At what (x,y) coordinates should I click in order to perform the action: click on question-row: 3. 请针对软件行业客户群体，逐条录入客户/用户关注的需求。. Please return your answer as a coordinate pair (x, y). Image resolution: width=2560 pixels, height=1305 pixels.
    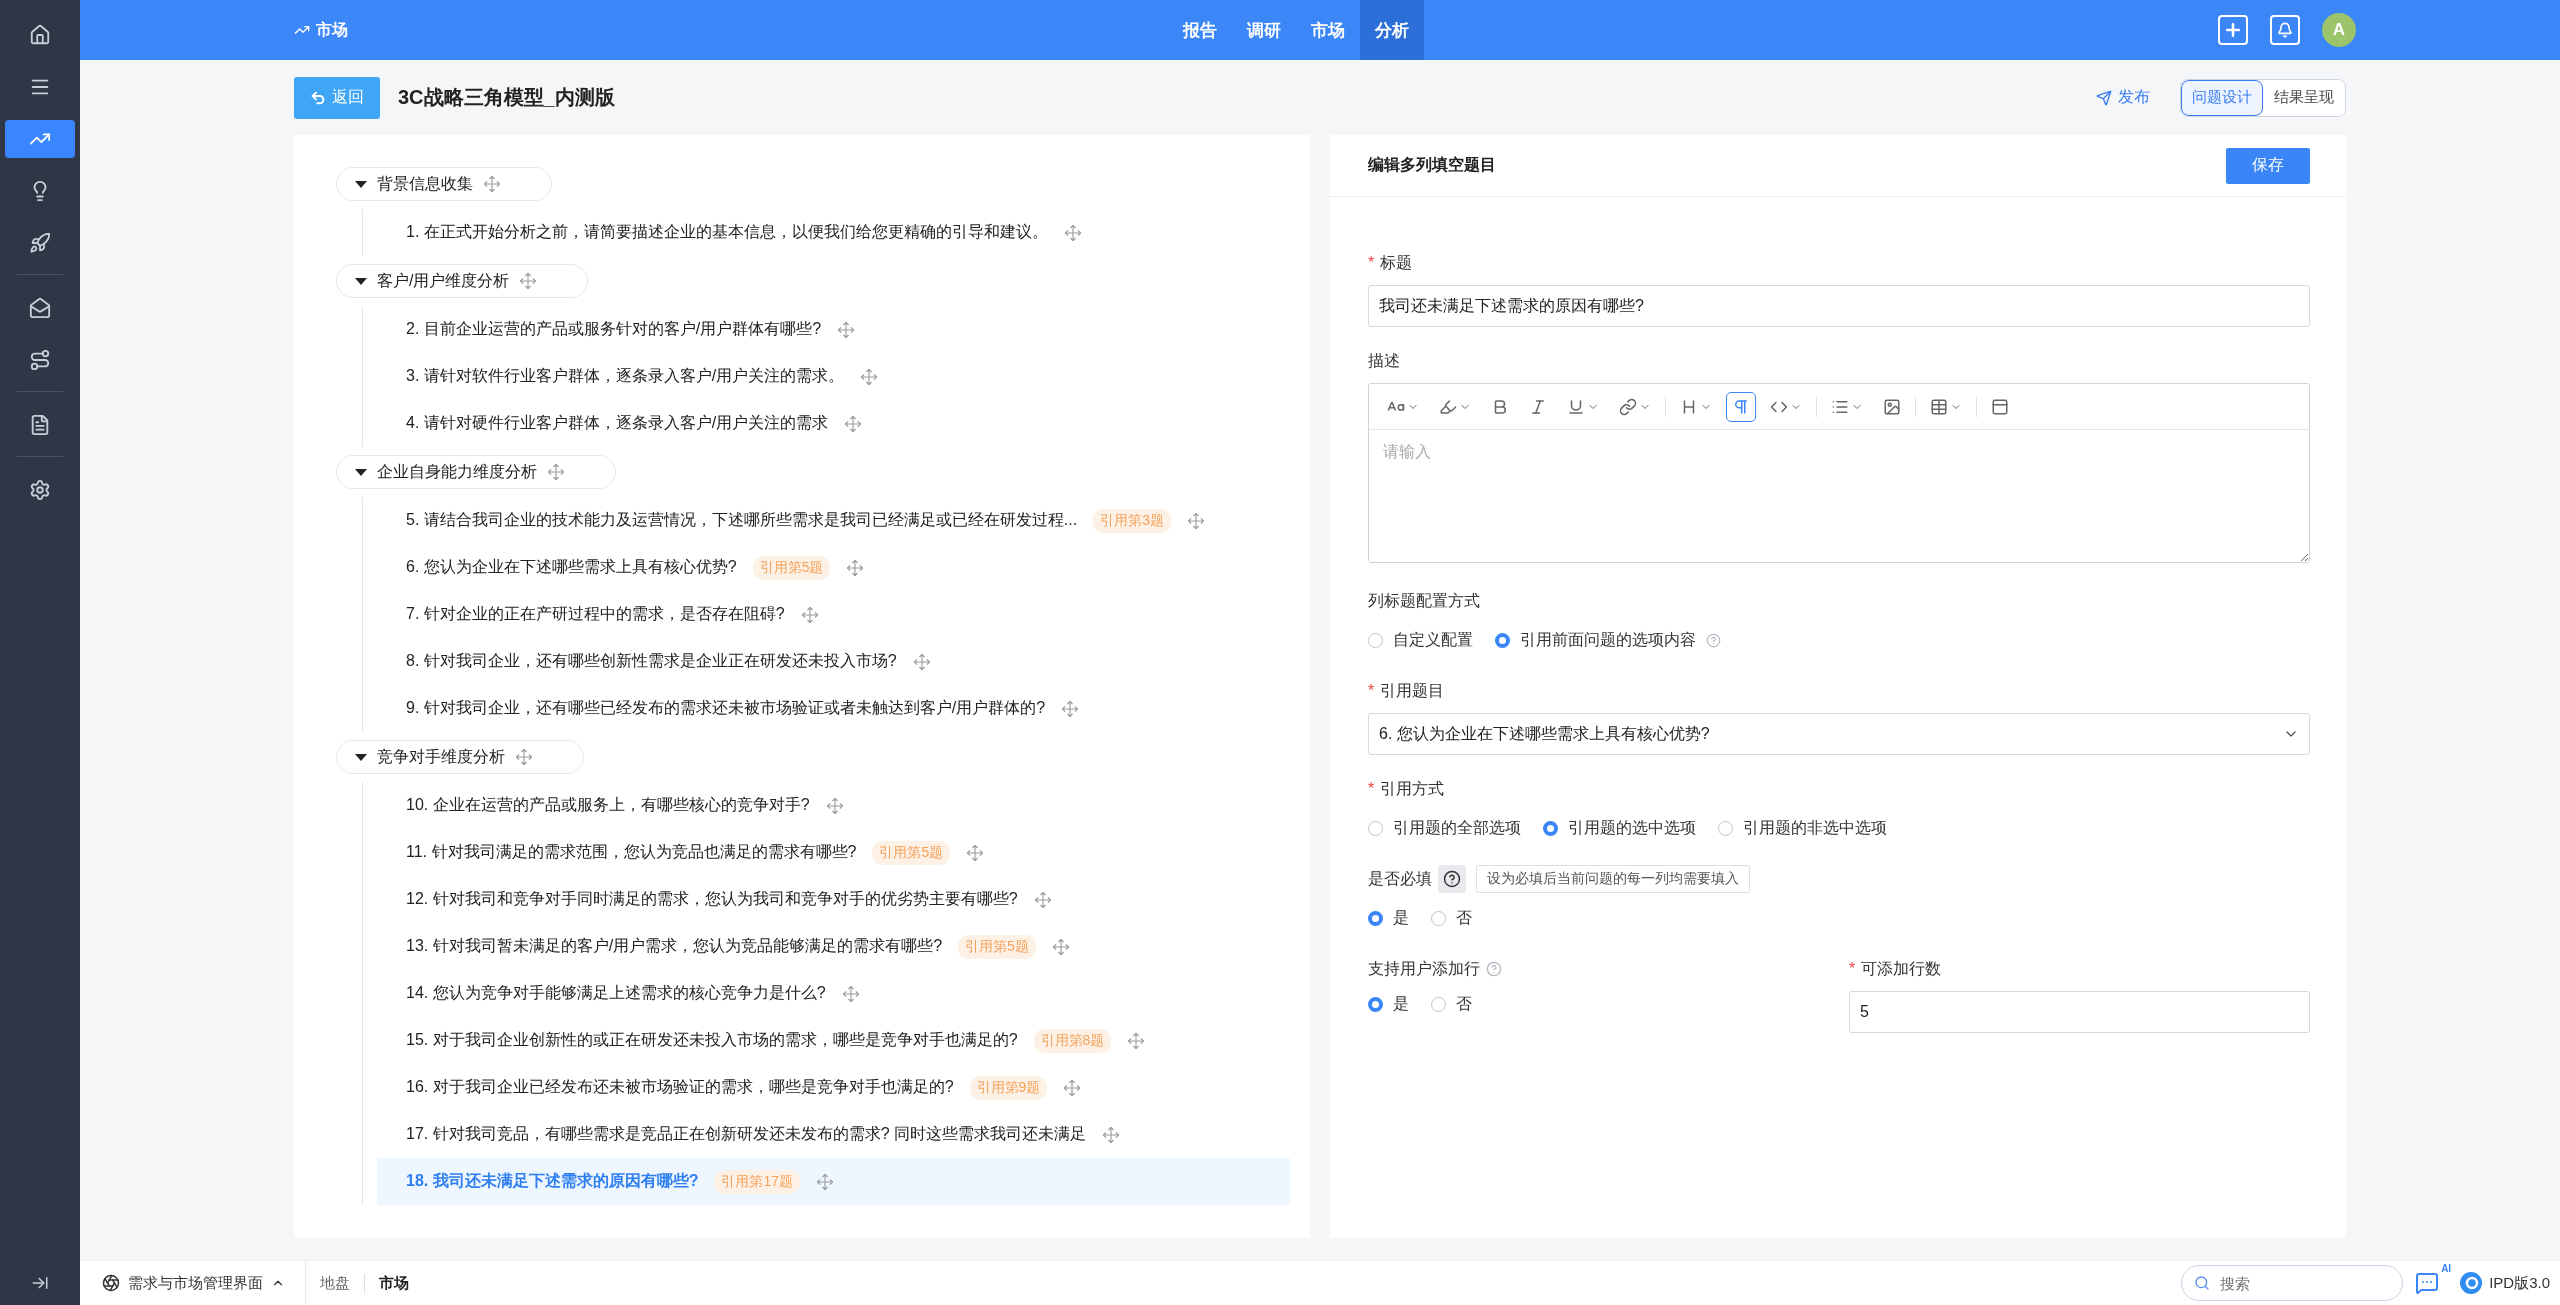
    Looking at the image, I should click on (833, 376).